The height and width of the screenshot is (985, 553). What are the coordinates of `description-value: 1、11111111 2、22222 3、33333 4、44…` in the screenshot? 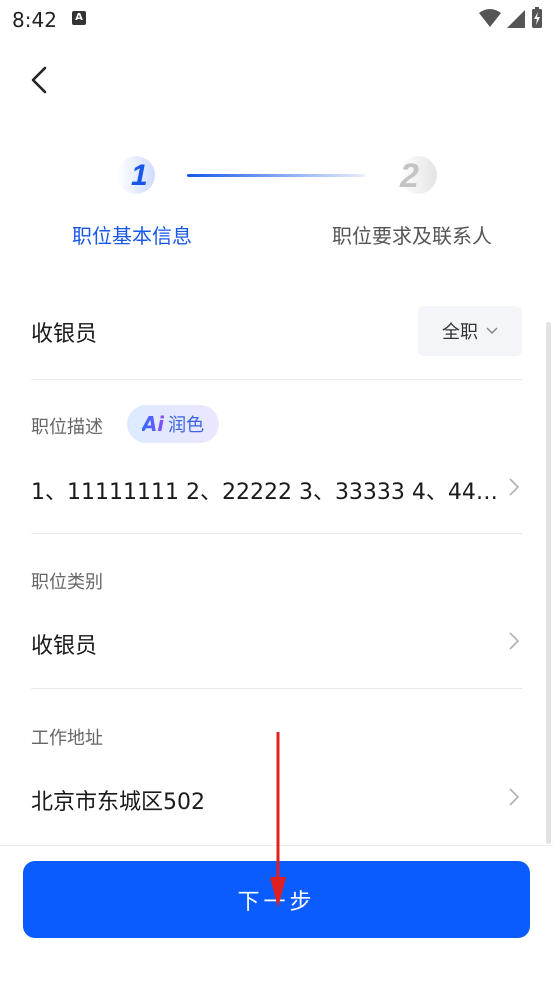 It's located at (265, 490).